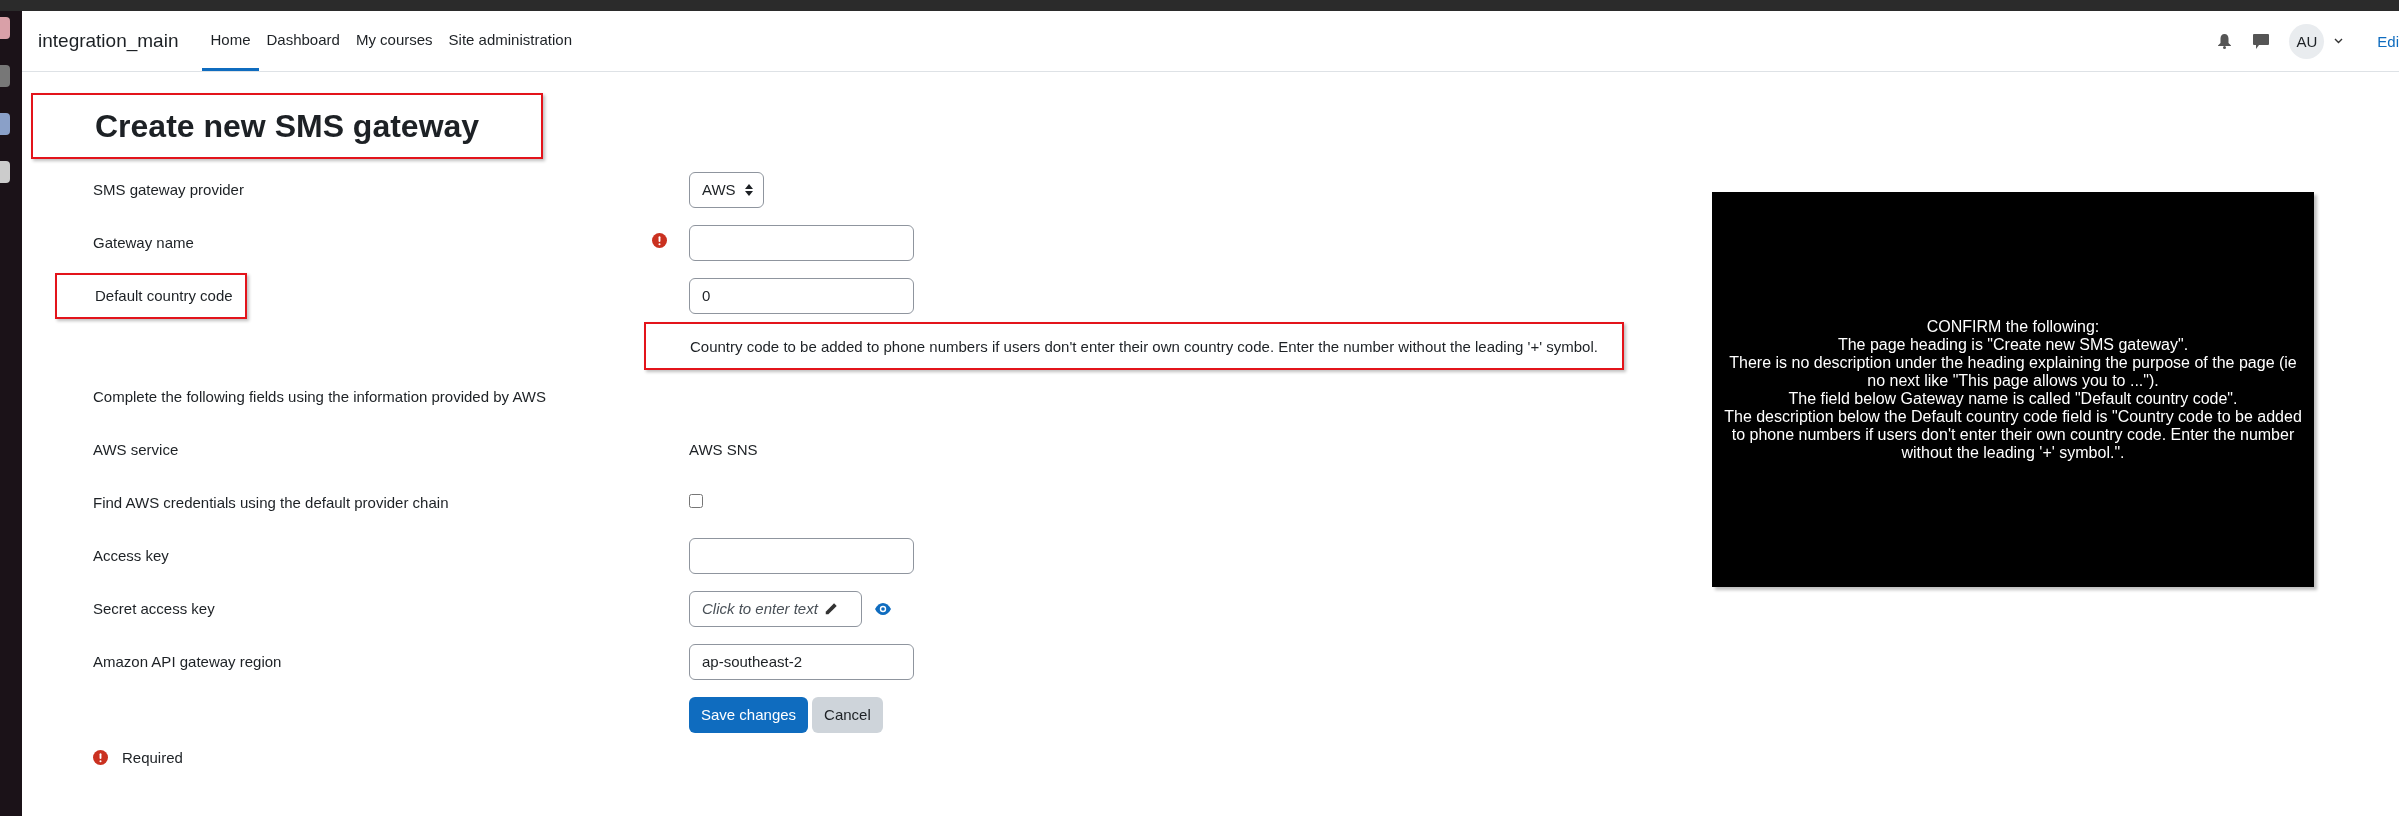 Image resolution: width=2399 pixels, height=816 pixels. Describe the element at coordinates (749, 189) in the screenshot. I see `sort-caret-icon` at that location.